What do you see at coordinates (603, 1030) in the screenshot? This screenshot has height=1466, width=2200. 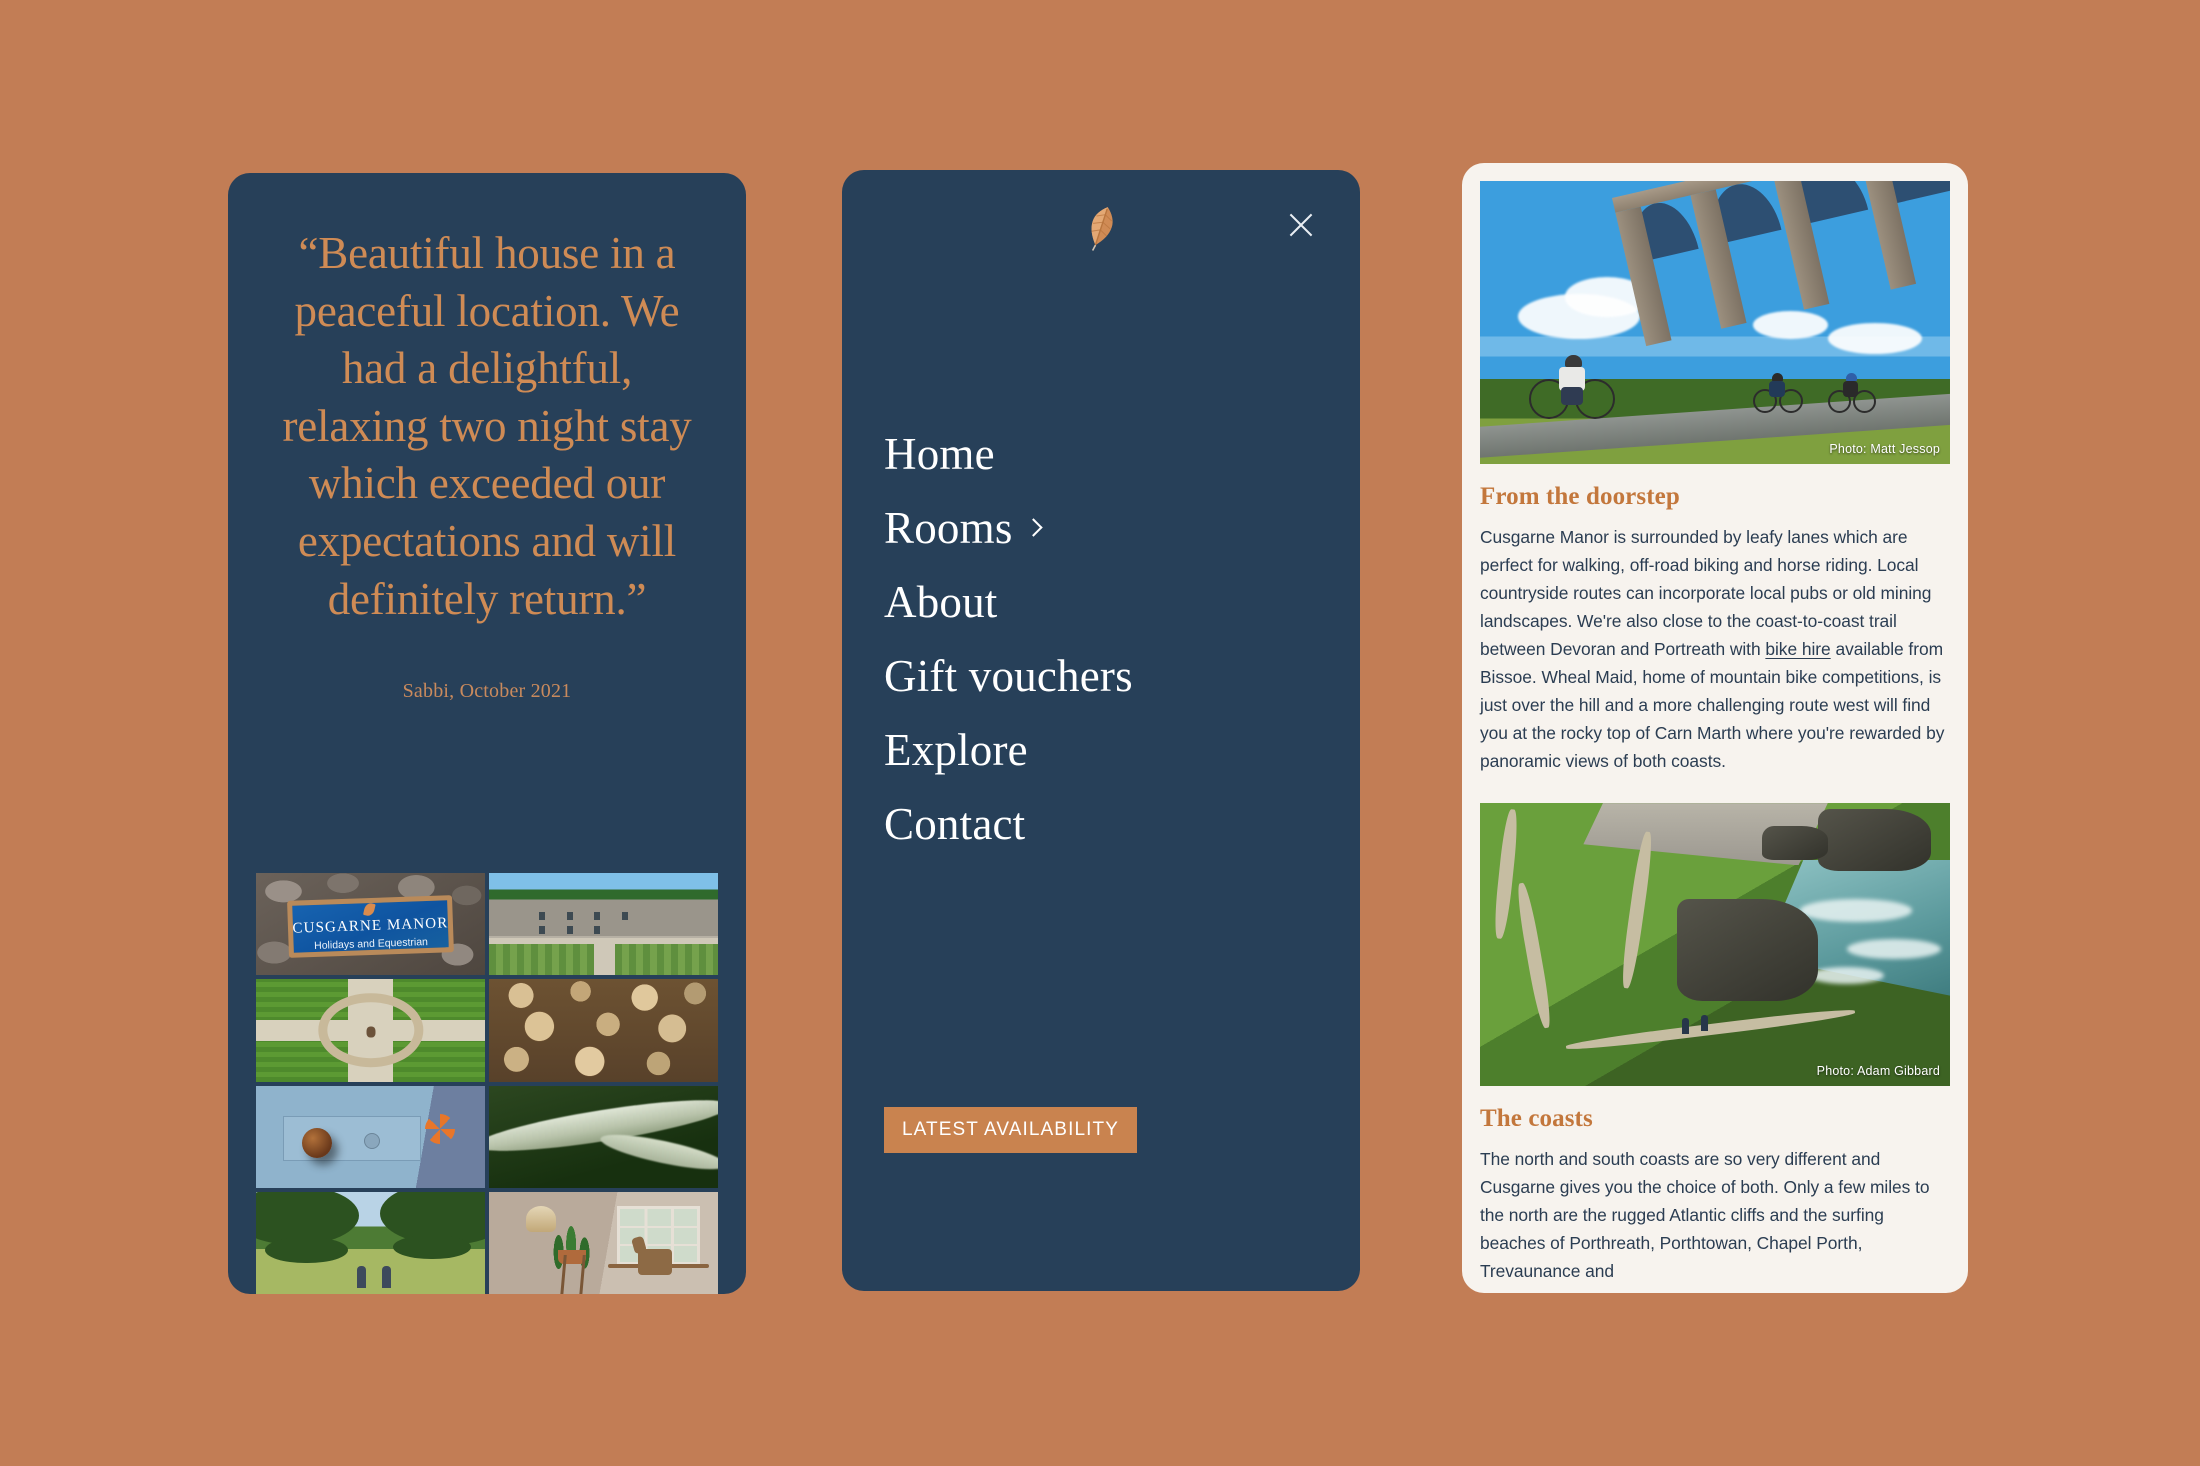 I see `collage-photo-log-pile` at bounding box center [603, 1030].